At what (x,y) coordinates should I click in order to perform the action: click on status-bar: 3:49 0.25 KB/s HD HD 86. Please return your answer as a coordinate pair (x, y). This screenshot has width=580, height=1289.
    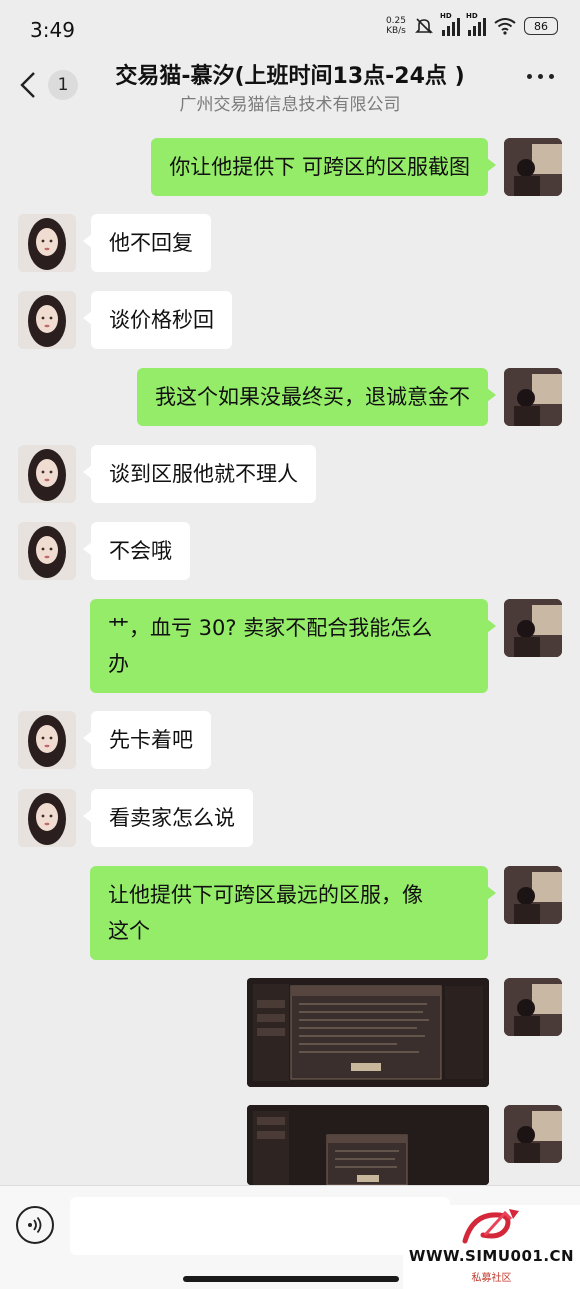
    Looking at the image, I should click on (290, 29).